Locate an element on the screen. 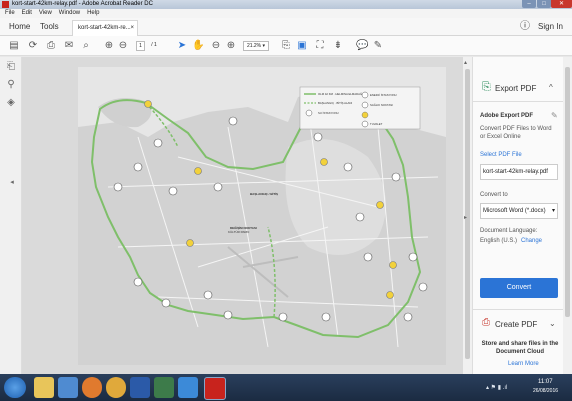 The image size is (572, 401). acrobat-app-icon is located at coordinates (5, 4).